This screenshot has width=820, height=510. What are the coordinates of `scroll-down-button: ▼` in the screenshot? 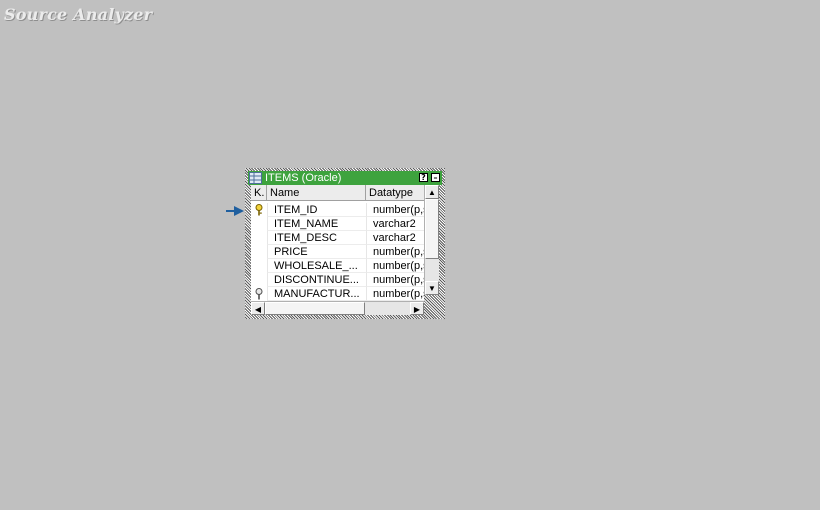 It's located at (432, 288).